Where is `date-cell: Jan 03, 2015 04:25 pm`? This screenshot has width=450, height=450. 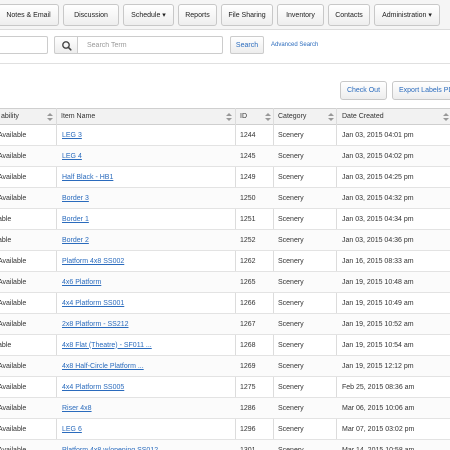
date-cell: Jan 03, 2015 04:25 pm is located at coordinates (378, 177).